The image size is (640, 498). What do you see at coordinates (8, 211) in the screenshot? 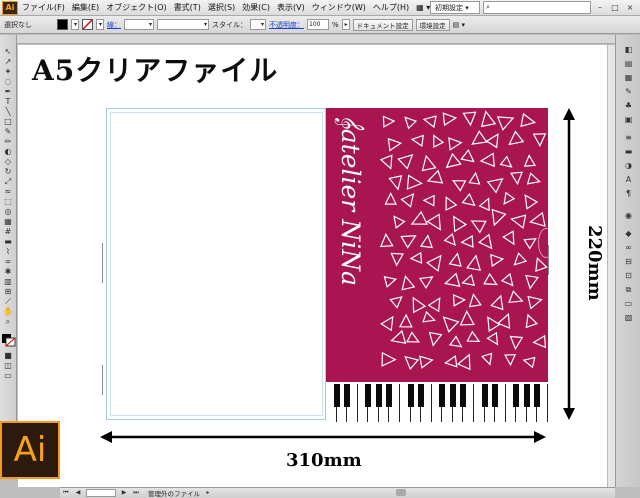
I see `shape-builder-tool-icon: ◎` at bounding box center [8, 211].